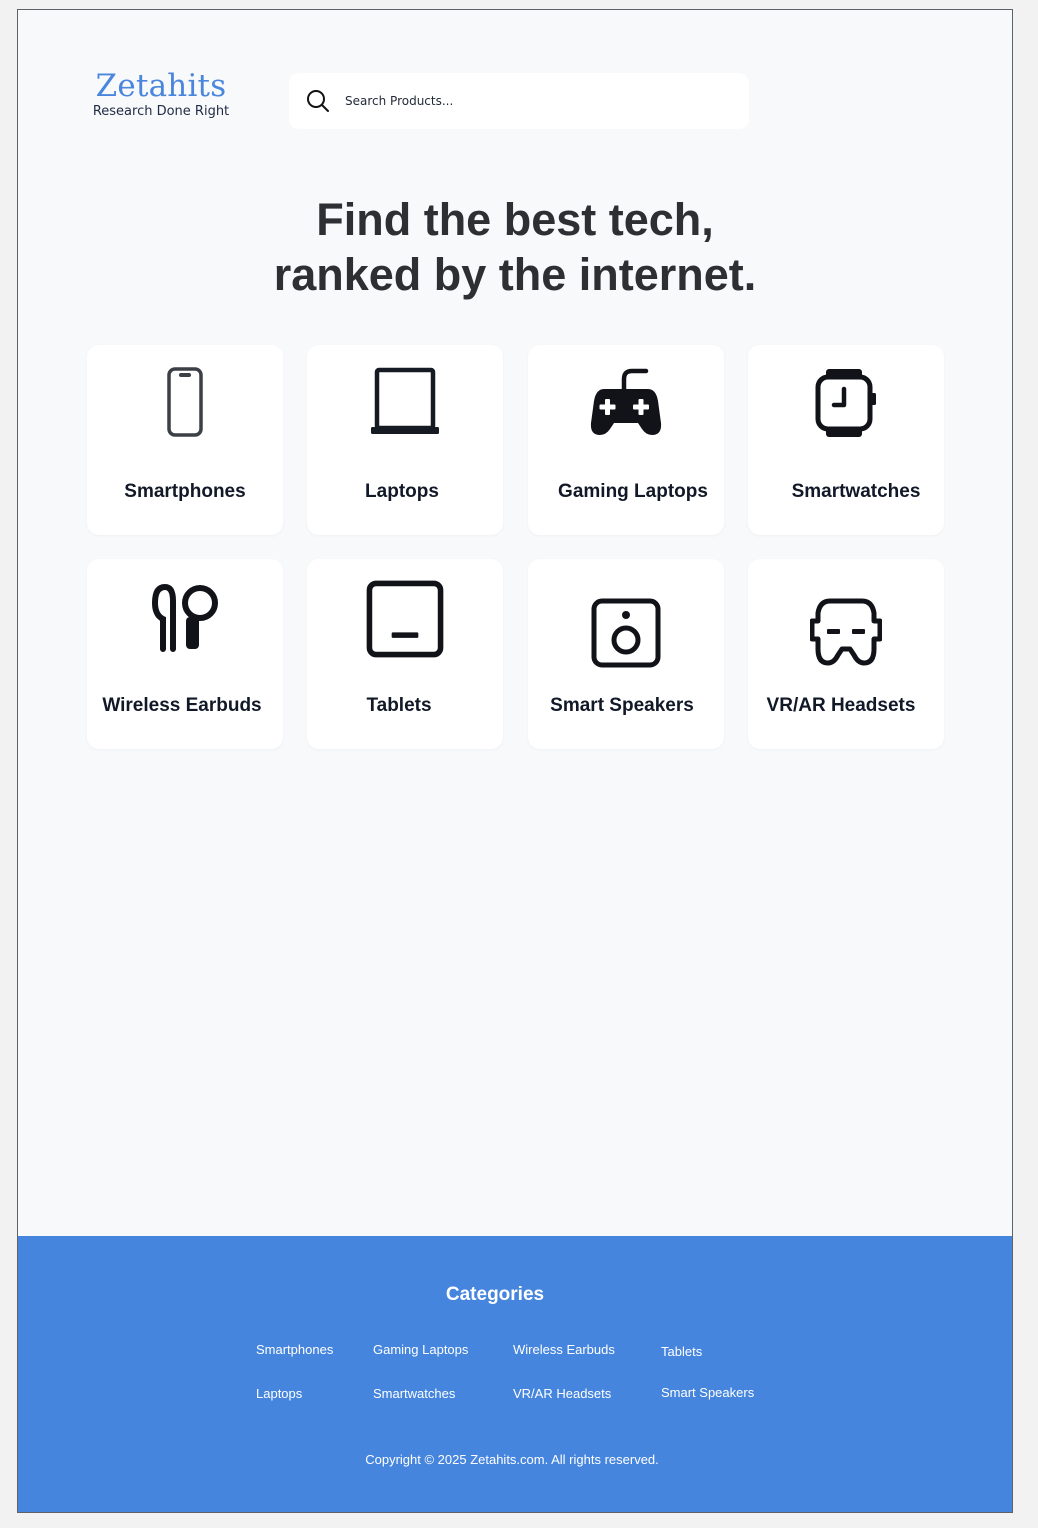  I want to click on logo: Zetahits Research Done Right, so click(161, 93).